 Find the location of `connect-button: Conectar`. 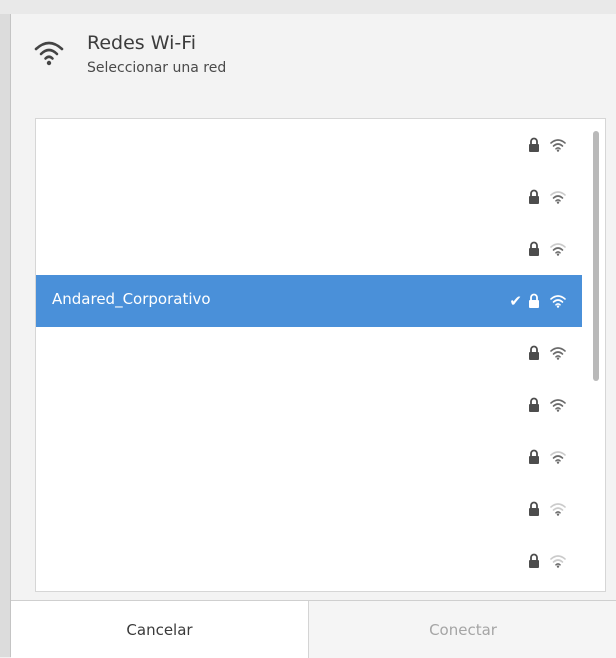

connect-button: Conectar is located at coordinates (462, 629).